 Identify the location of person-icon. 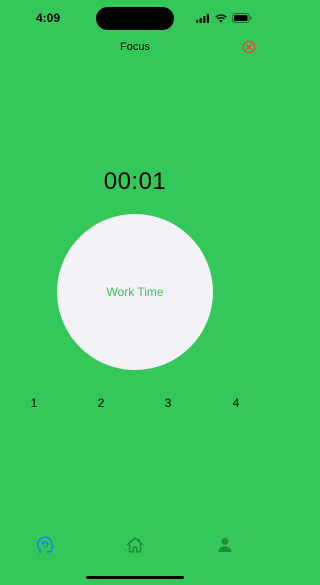
(225, 545).